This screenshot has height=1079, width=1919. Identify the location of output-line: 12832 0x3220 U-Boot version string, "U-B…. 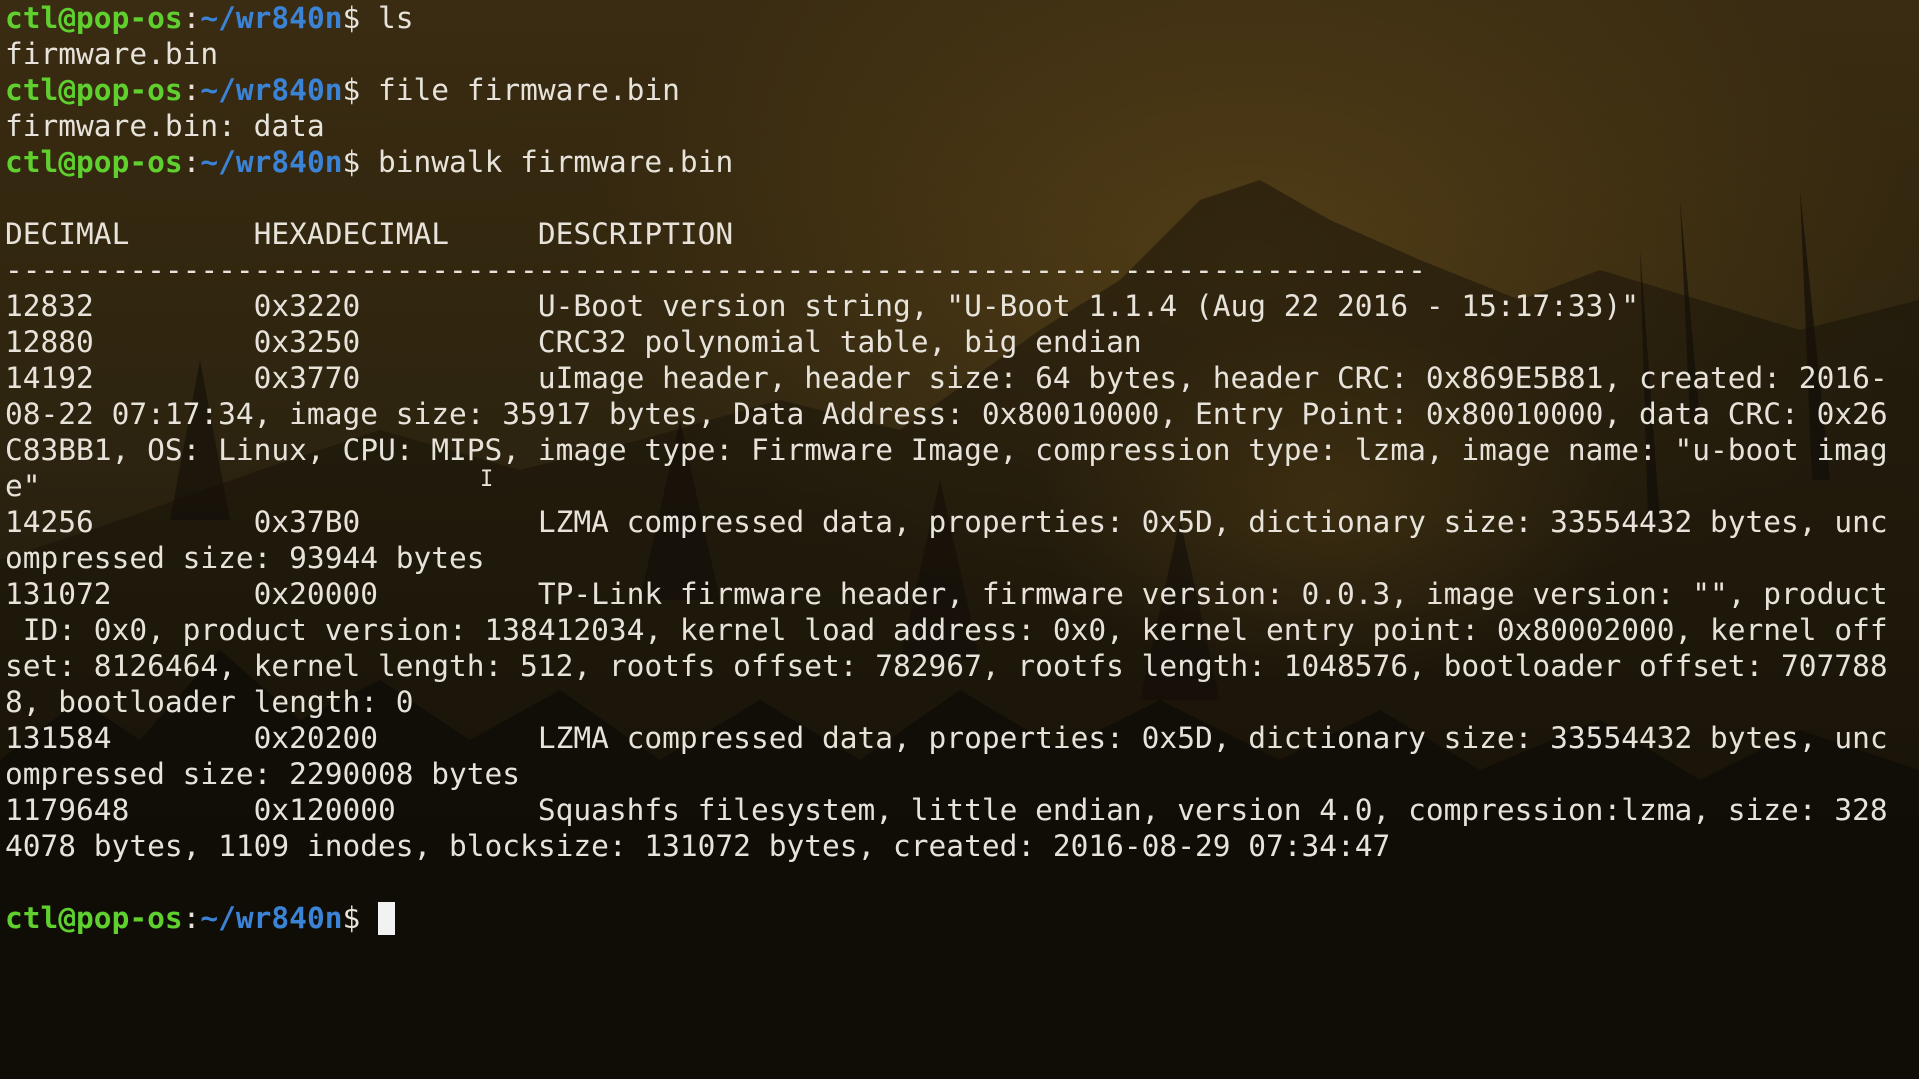
(822, 306).